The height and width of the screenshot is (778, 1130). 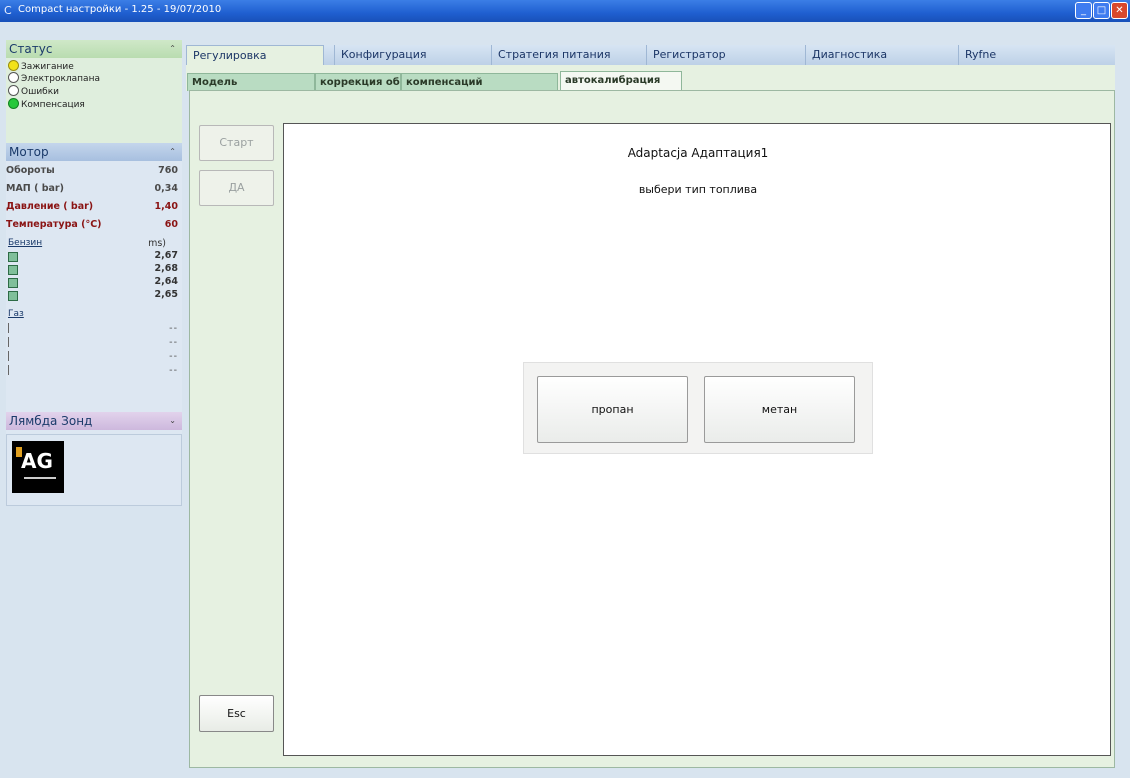 What do you see at coordinates (31, 49) in the screenshot?
I see `status-title: Статус` at bounding box center [31, 49].